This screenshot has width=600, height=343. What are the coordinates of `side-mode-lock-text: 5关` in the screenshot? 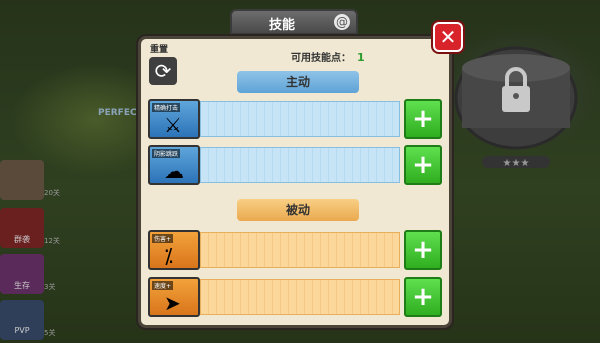 It's located at (50, 333).